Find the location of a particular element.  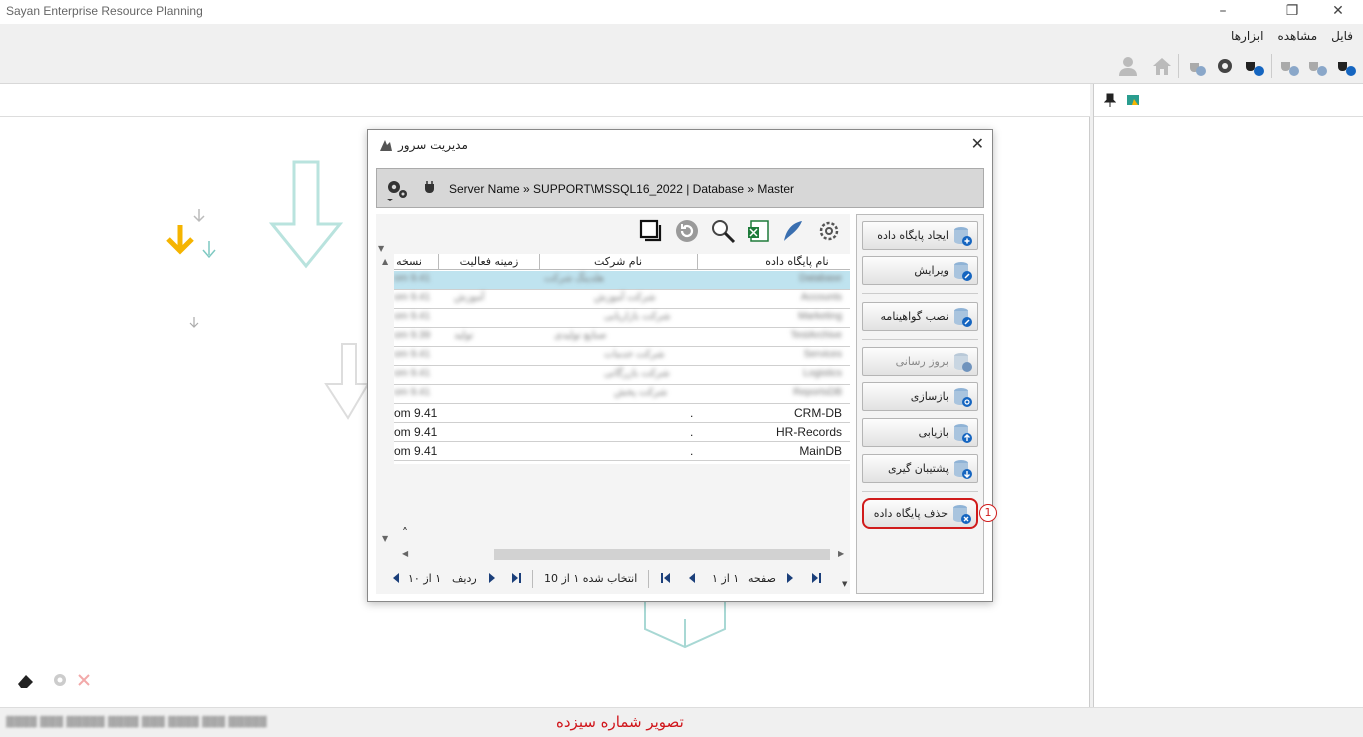

table-row: om 9.41 شرکت بازرگانی Logistics is located at coordinates (622, 375).